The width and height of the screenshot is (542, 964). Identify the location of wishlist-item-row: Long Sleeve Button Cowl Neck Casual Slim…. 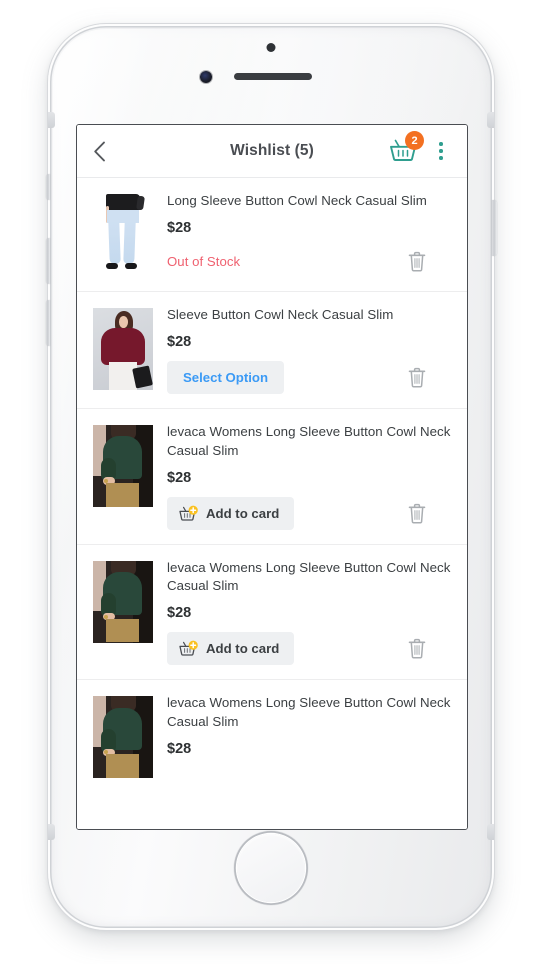
(272, 235).